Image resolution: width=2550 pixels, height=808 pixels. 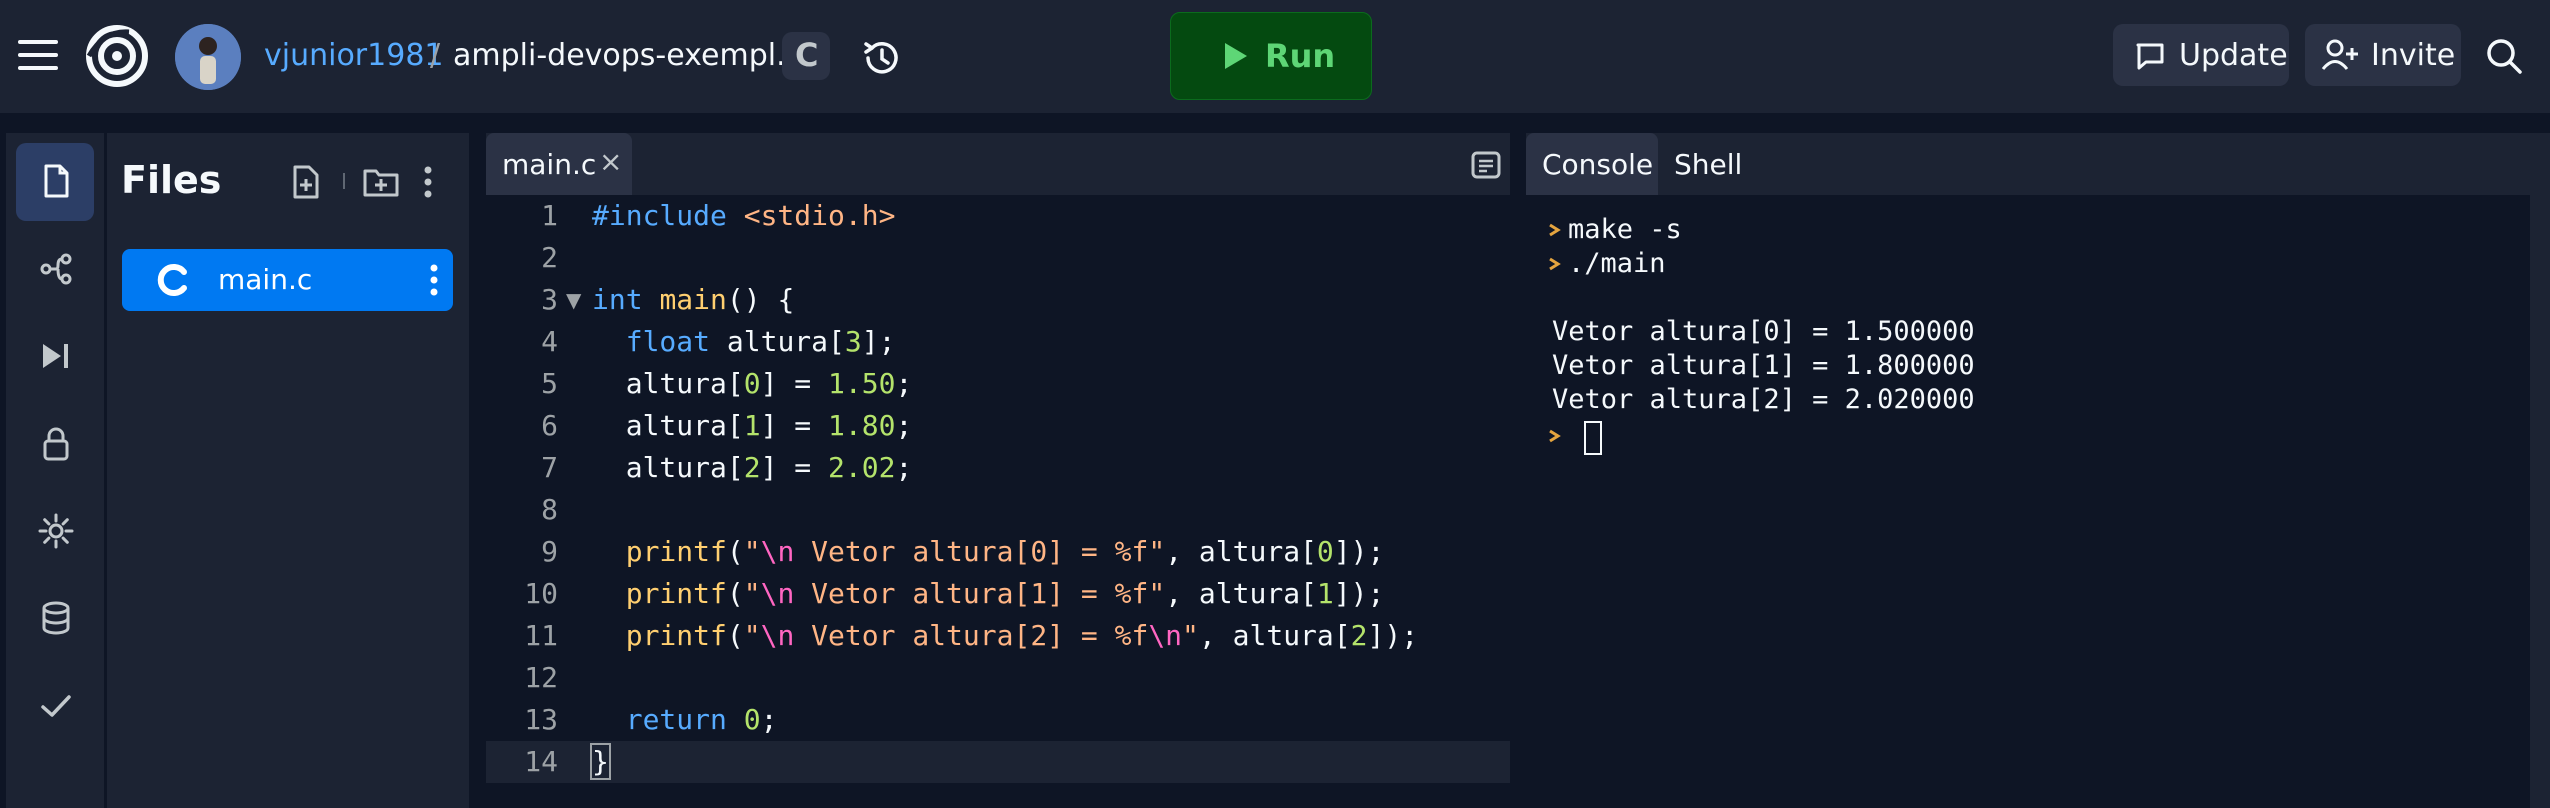 What do you see at coordinates (573, 300) in the screenshot?
I see `fold-chevron-icon: ▼` at bounding box center [573, 300].